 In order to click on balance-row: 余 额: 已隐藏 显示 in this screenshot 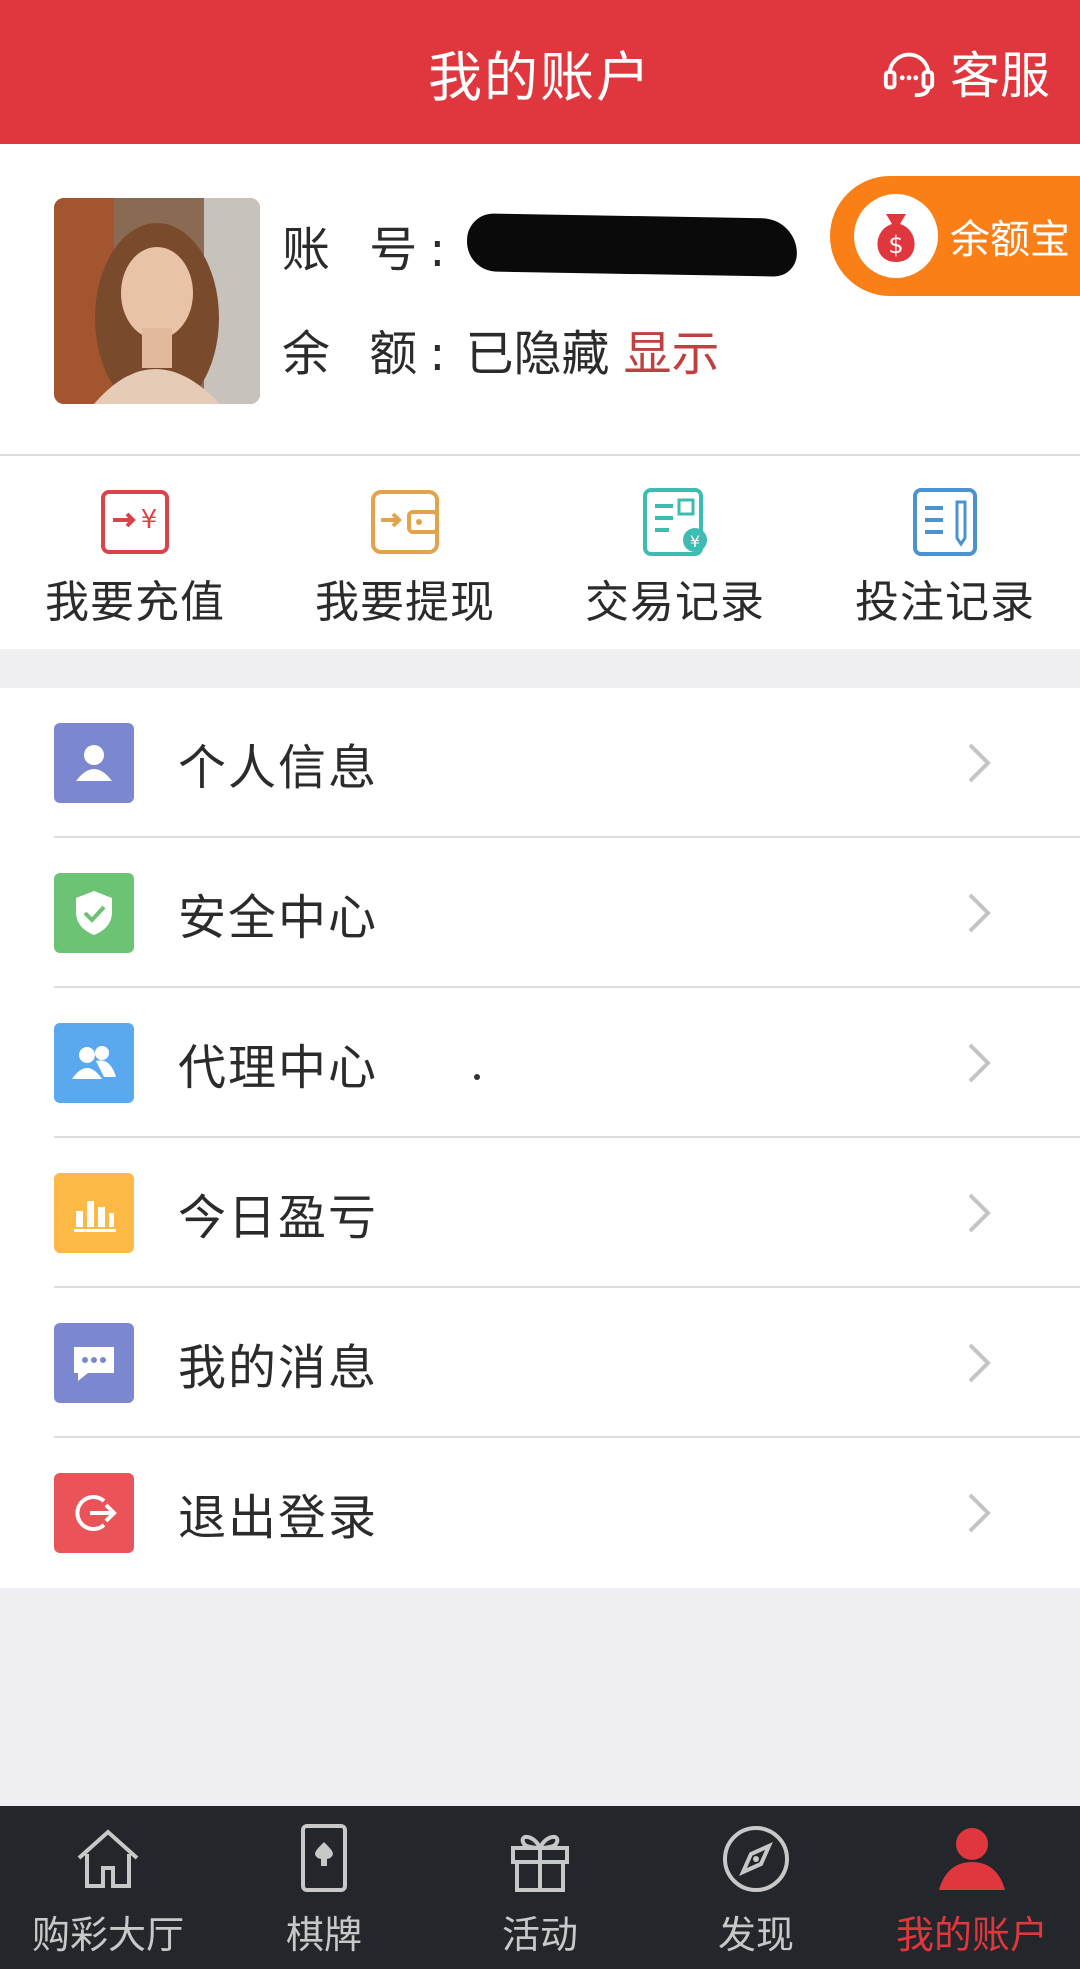, I will do `click(500, 349)`.